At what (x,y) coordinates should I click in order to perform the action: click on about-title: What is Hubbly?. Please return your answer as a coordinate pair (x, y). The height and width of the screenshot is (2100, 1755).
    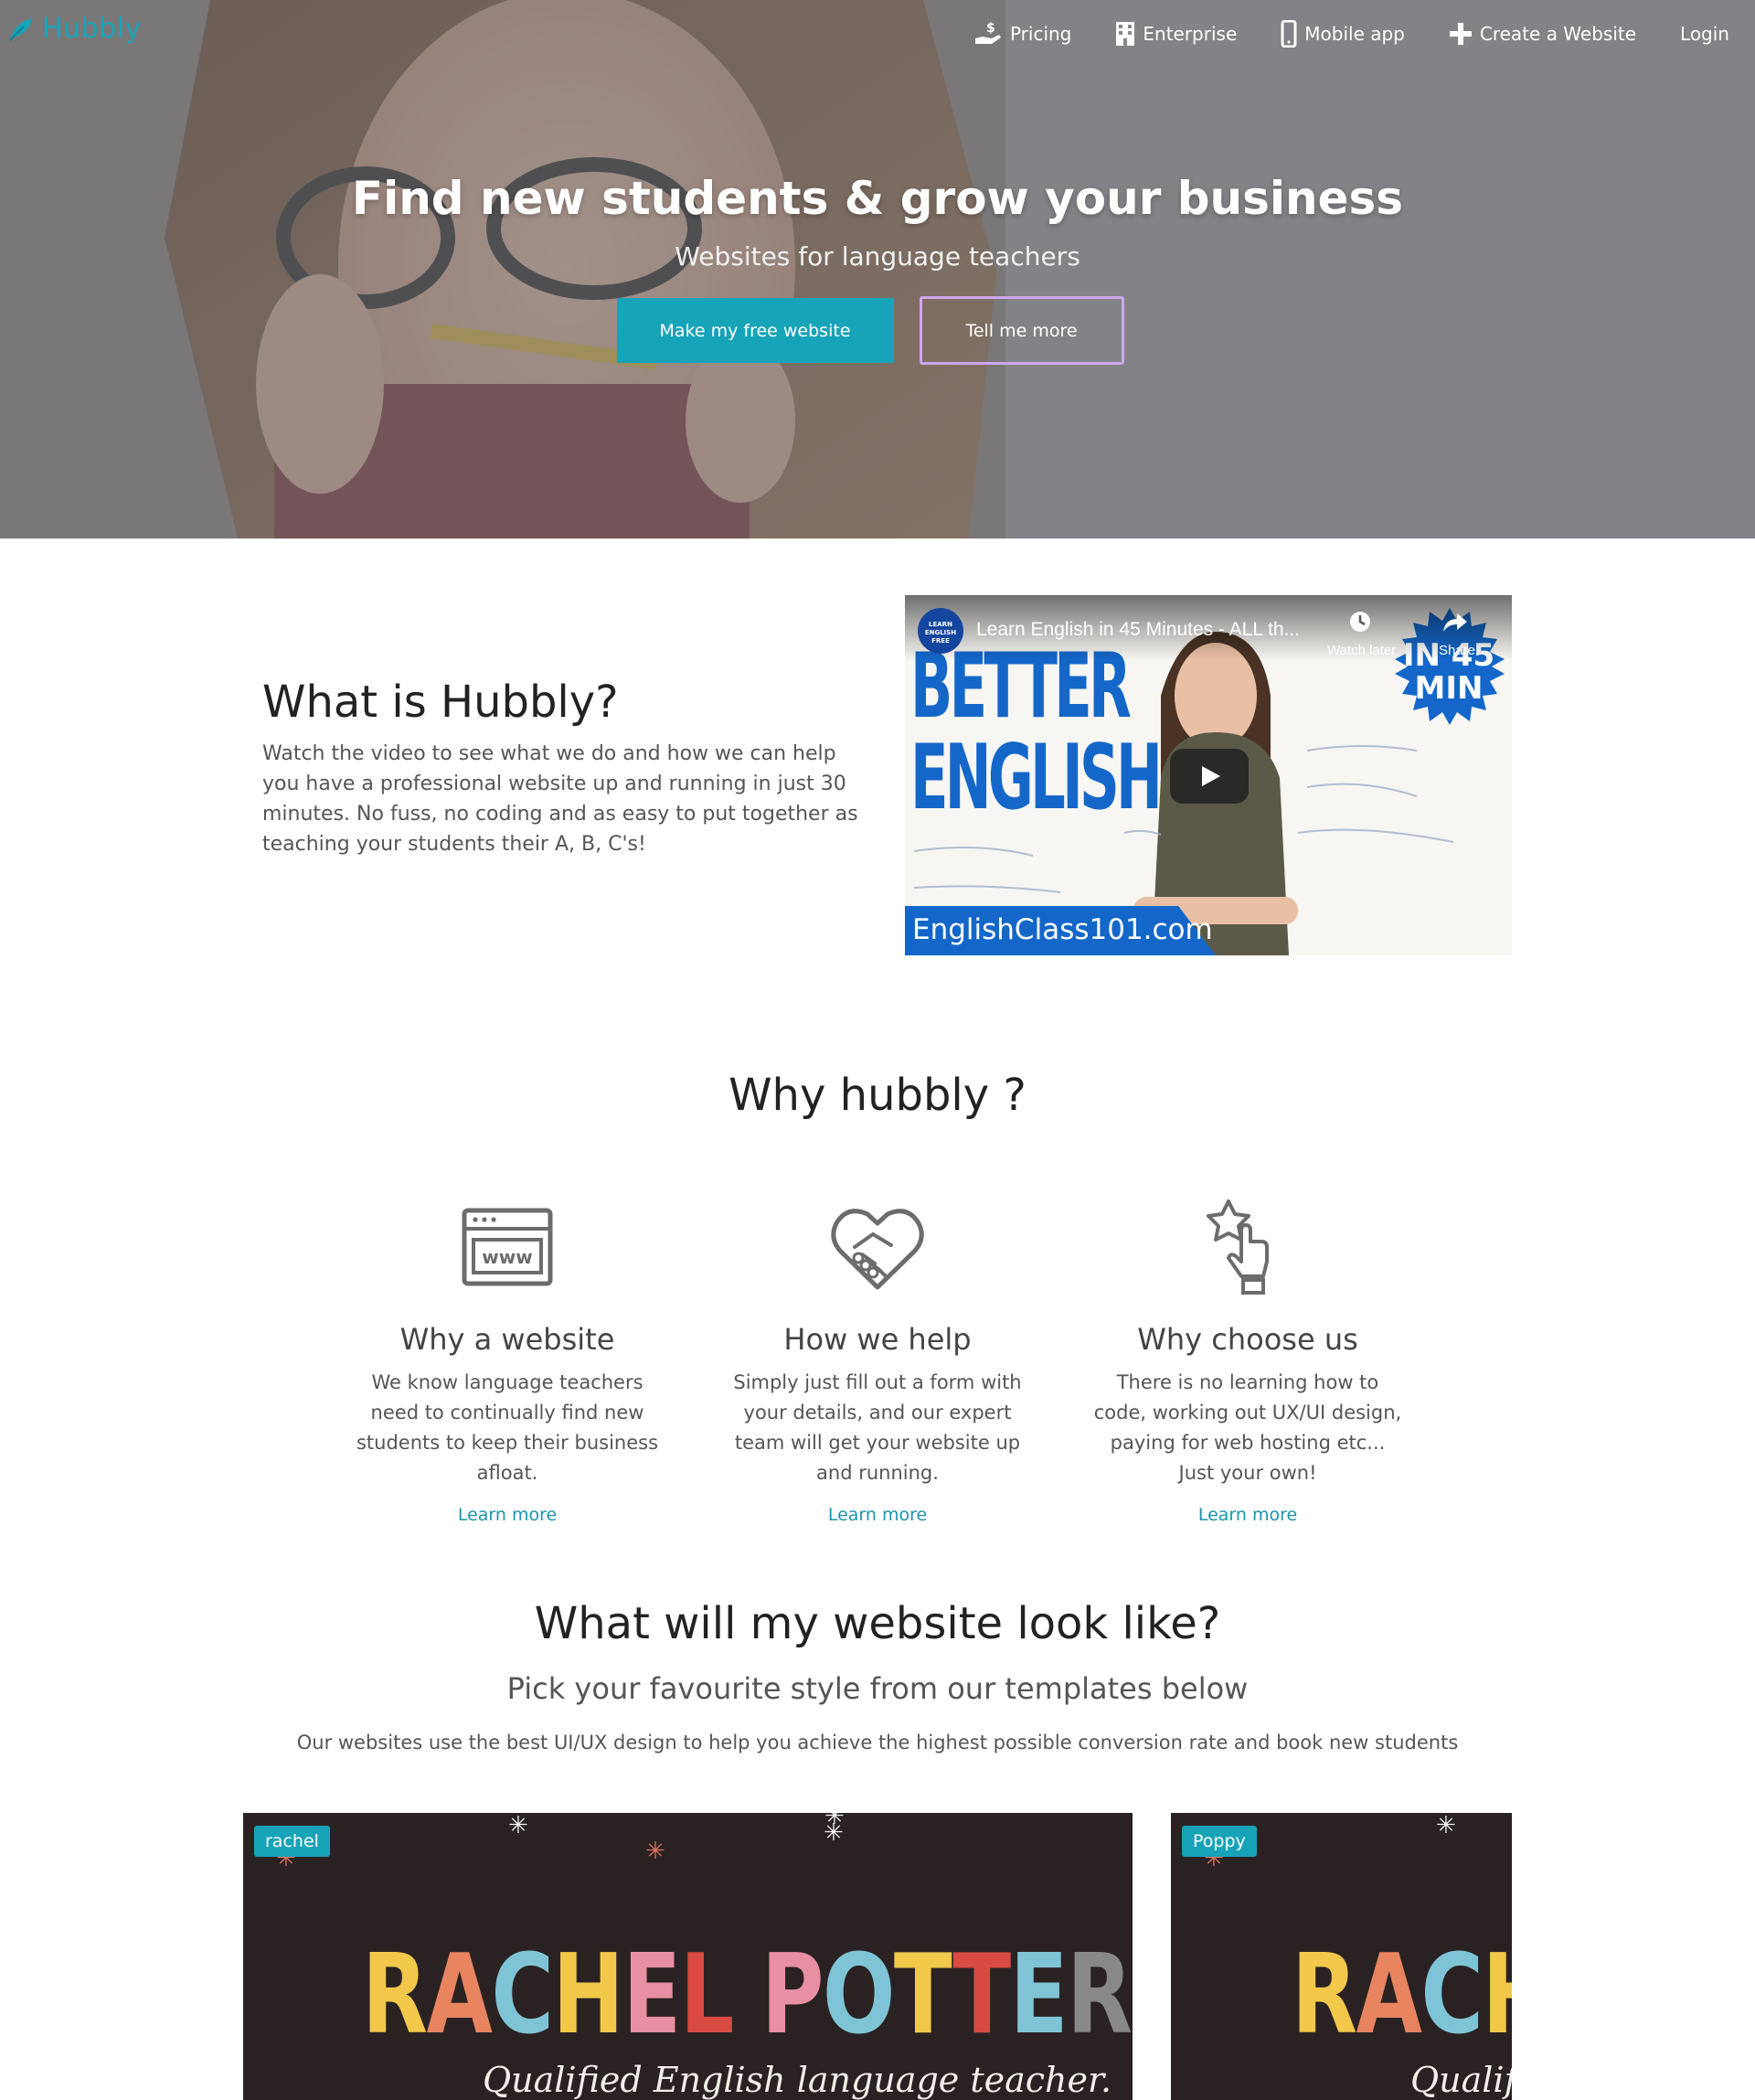
    Looking at the image, I should click on (441, 702).